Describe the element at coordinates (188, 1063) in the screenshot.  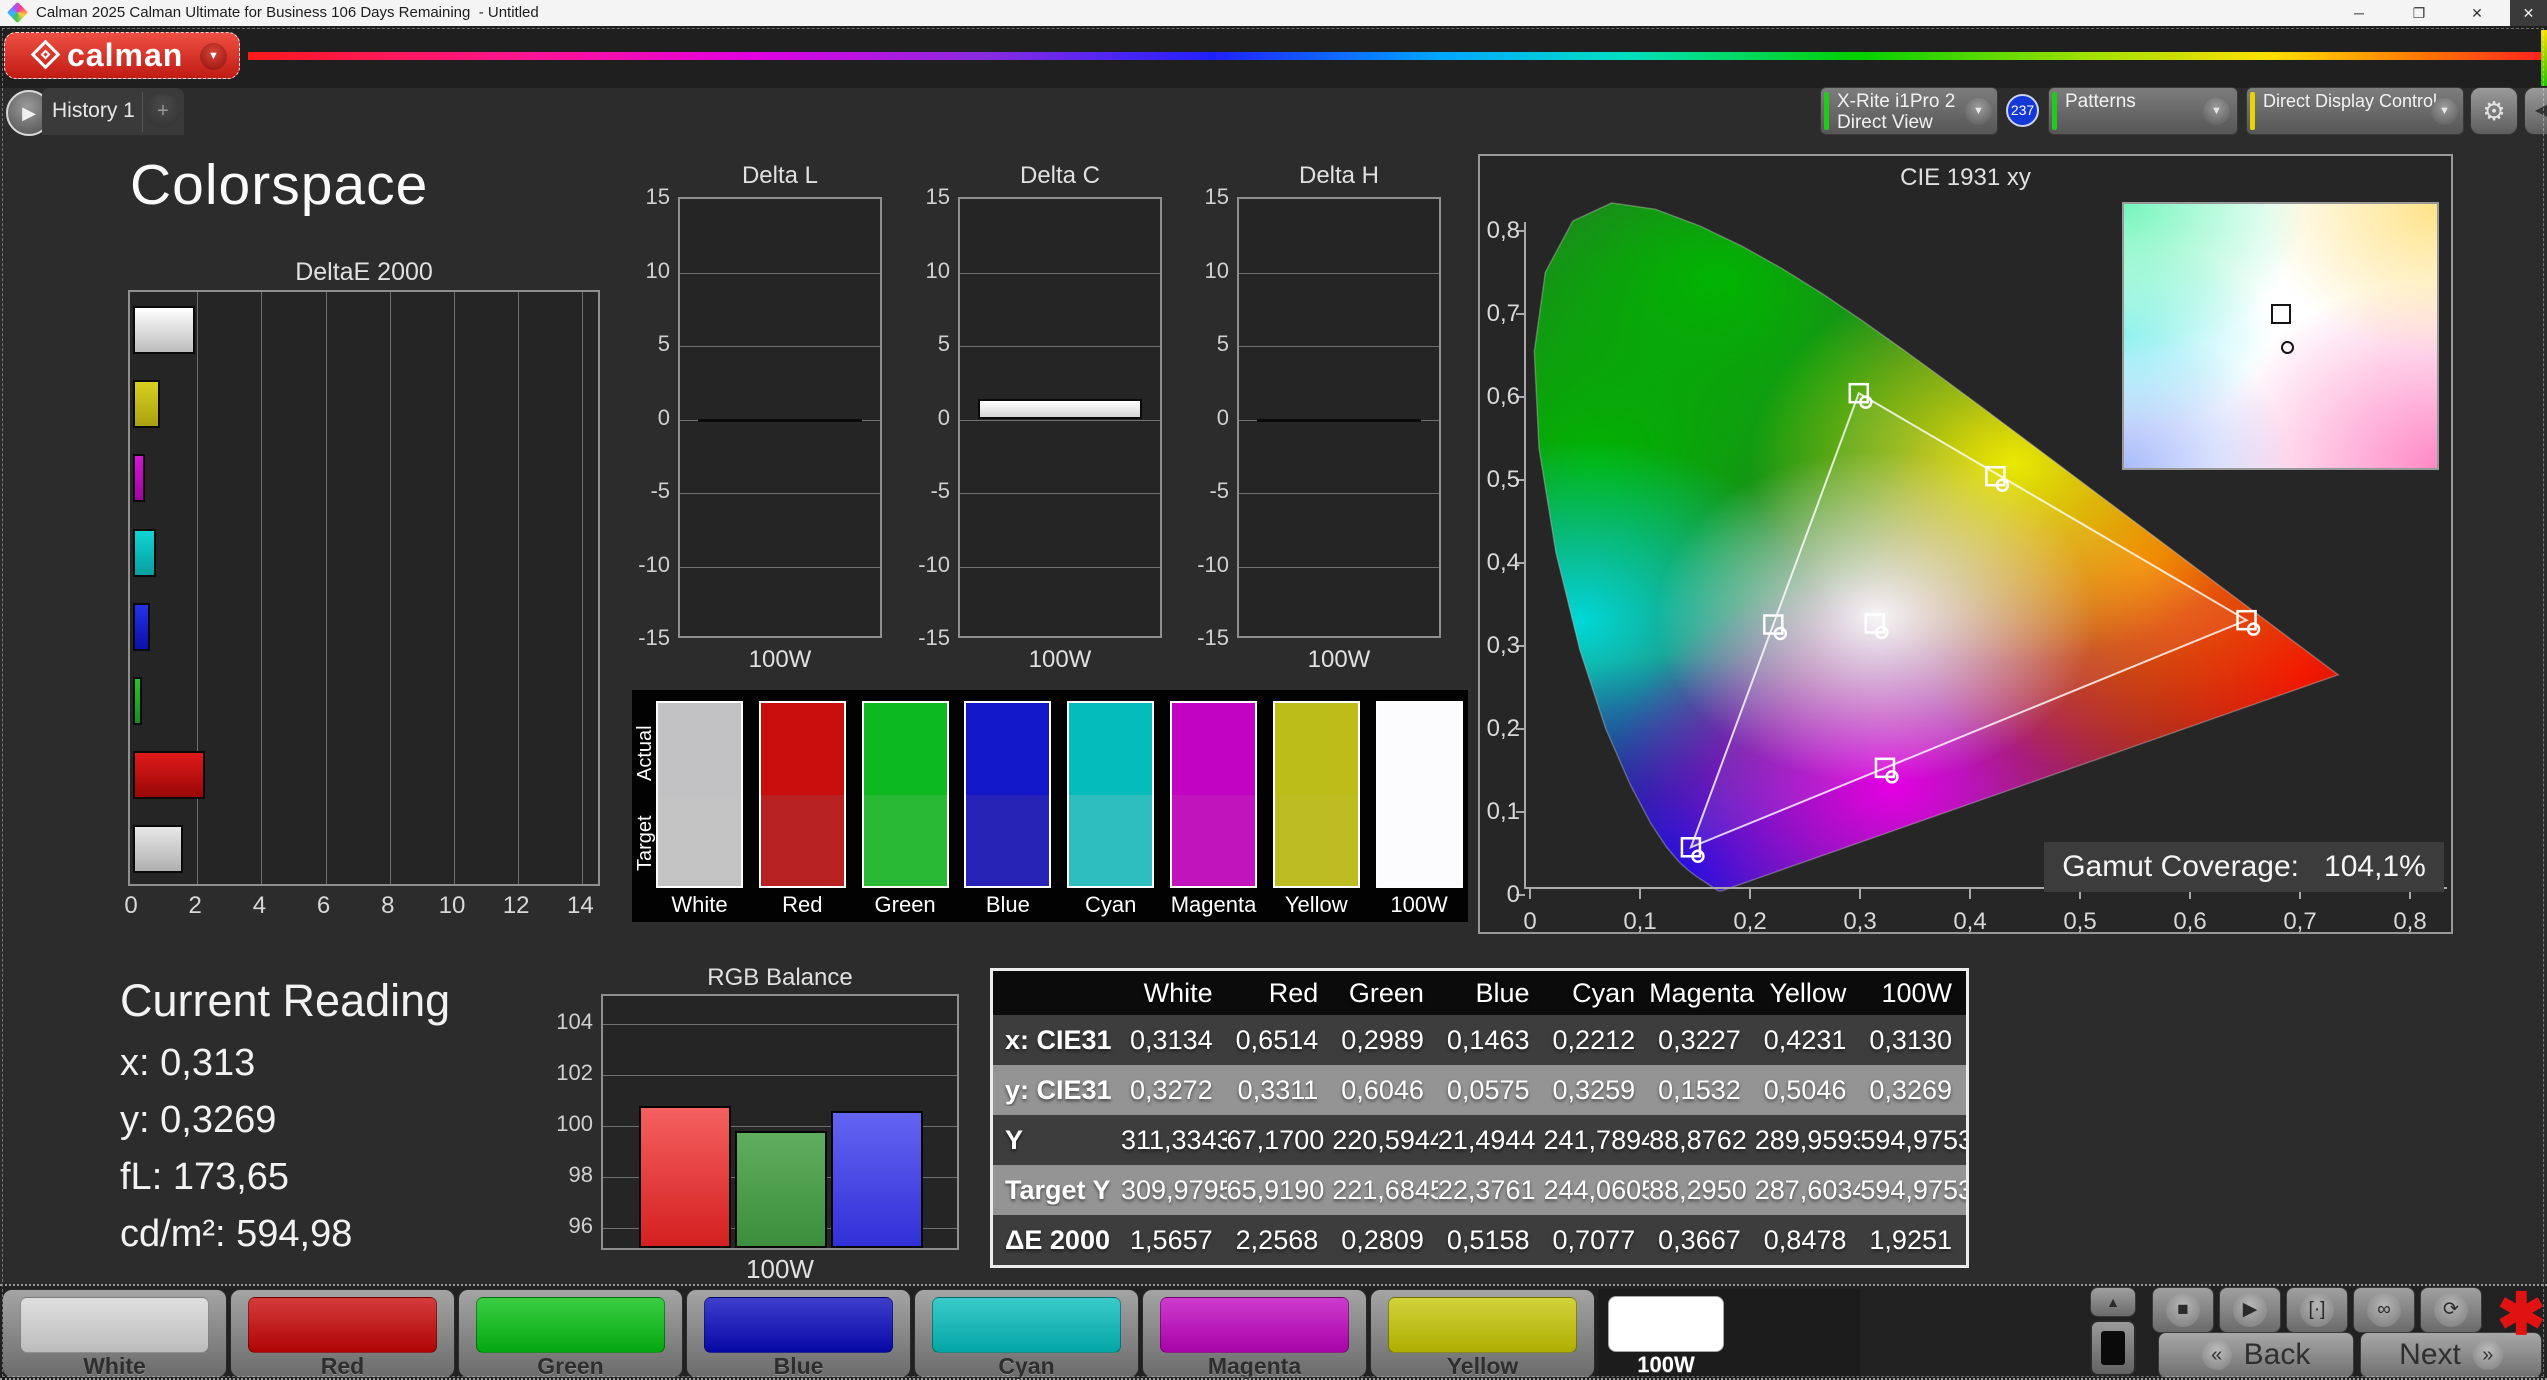
I see `reading-x: x: 0,313` at that location.